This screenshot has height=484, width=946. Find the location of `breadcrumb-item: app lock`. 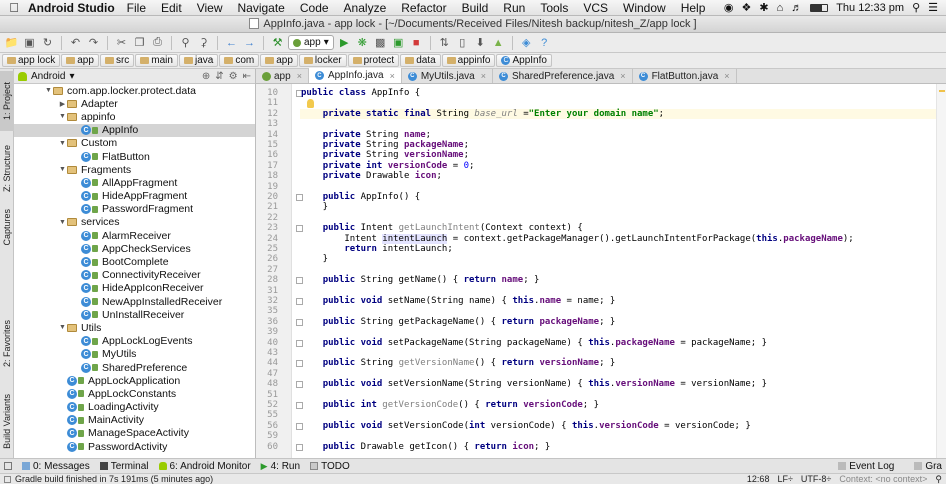

breadcrumb-item: app lock is located at coordinates (31, 60).